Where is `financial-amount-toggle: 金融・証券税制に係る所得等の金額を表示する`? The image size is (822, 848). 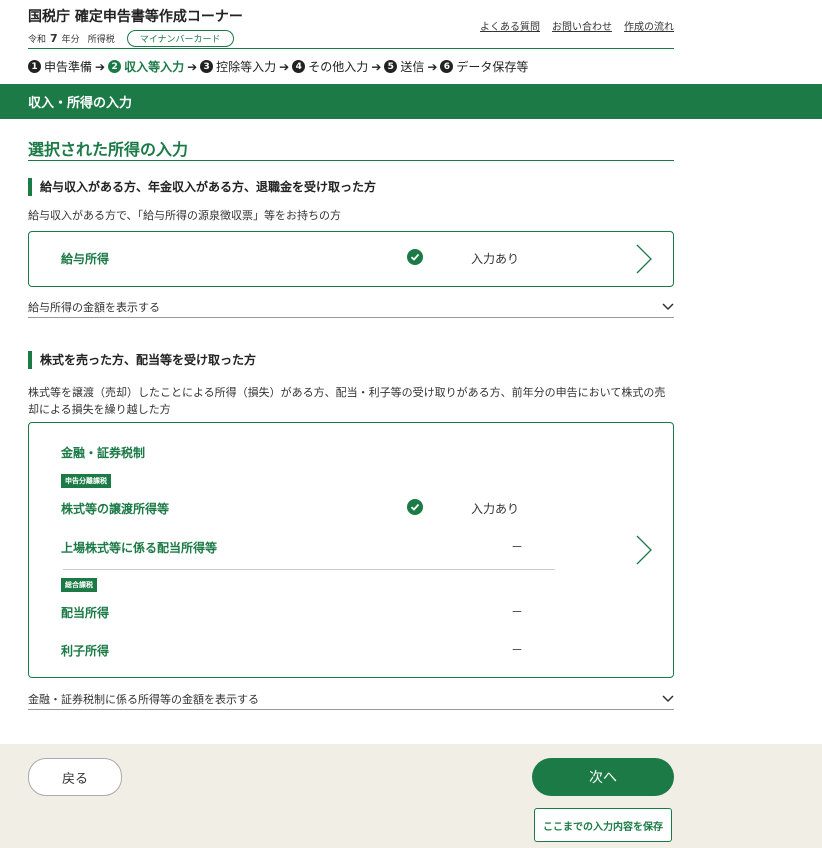
financial-amount-toggle: 金融・証券税制に係る所得等の金額を表示する is located at coordinates (351, 699).